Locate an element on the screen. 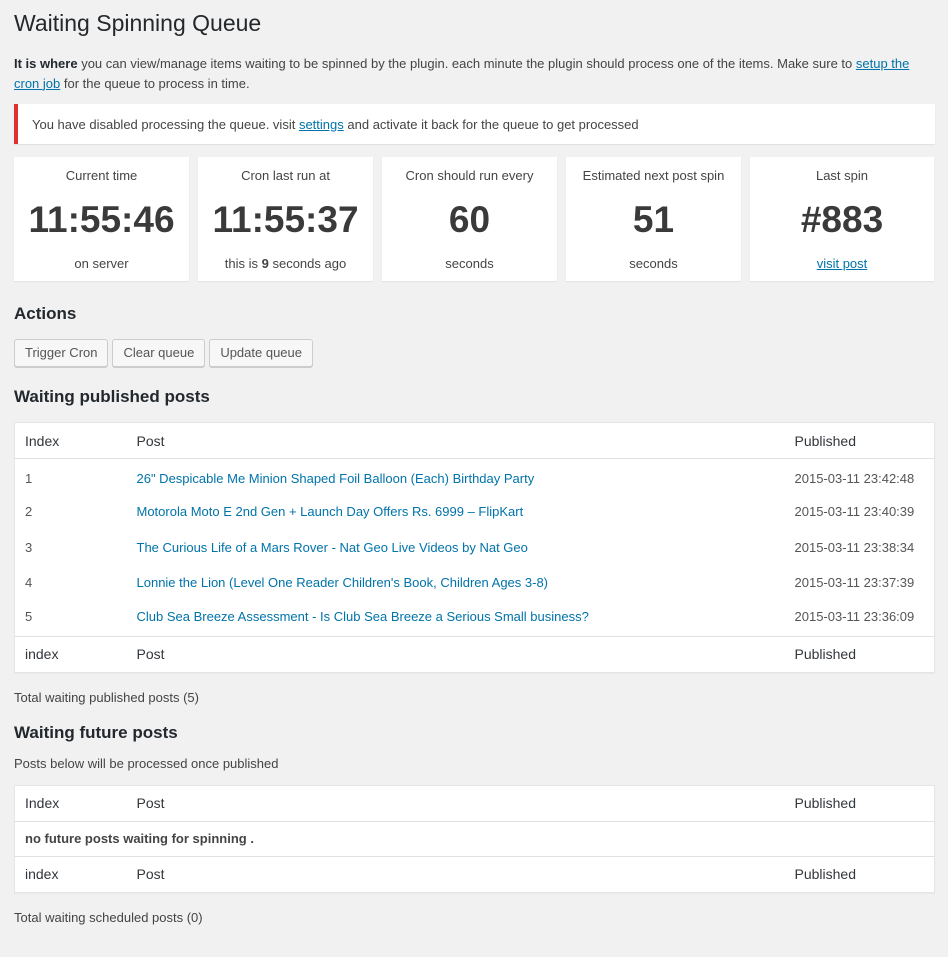  row-index: 3 is located at coordinates (29, 547).